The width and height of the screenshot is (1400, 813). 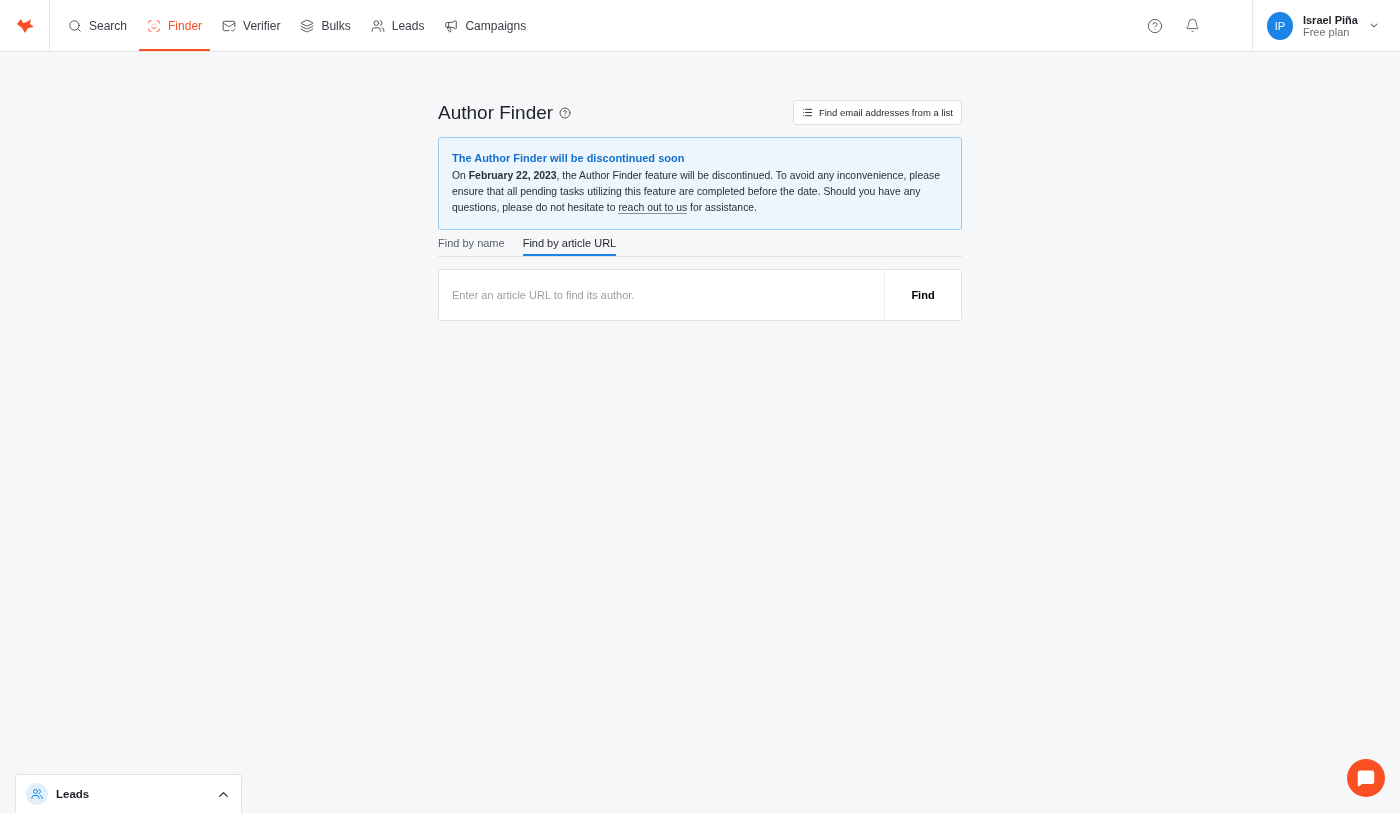 I want to click on leads-widget: Leads, so click(x=128, y=793).